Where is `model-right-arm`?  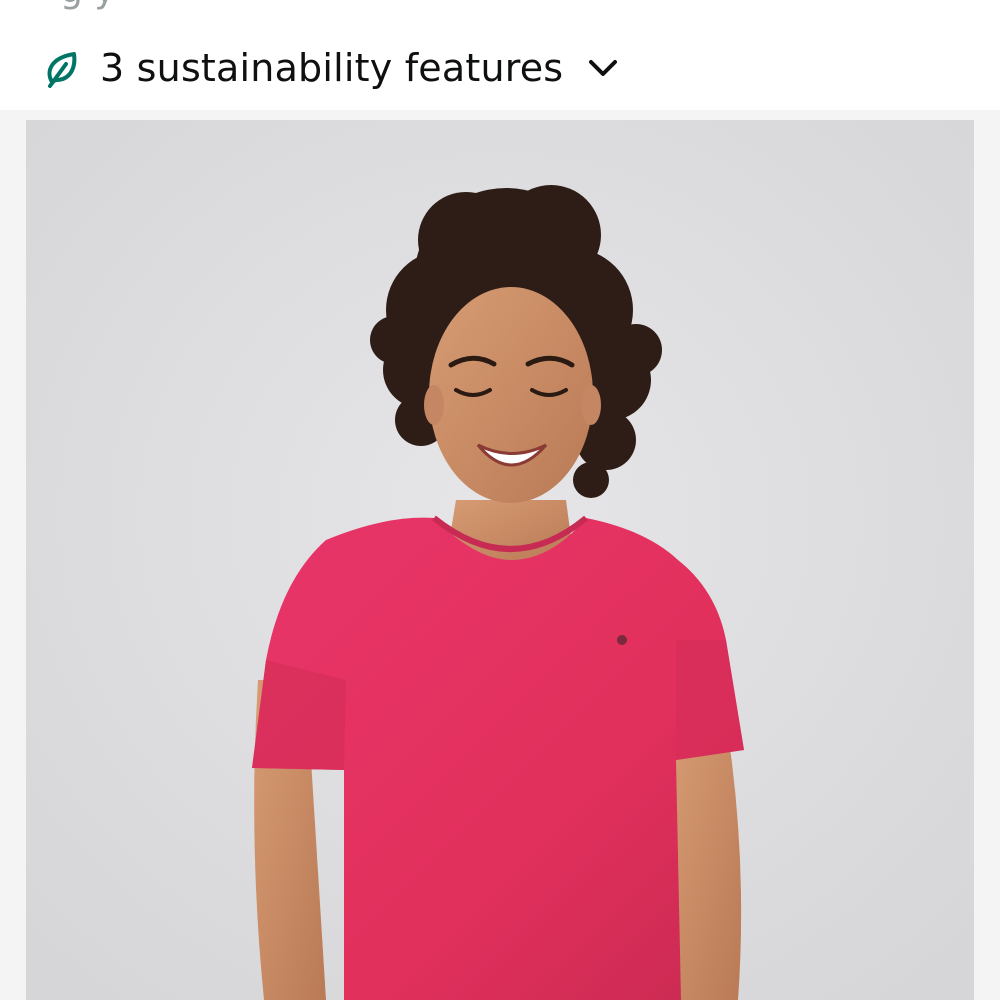
model-right-arm is located at coordinates (706, 860).